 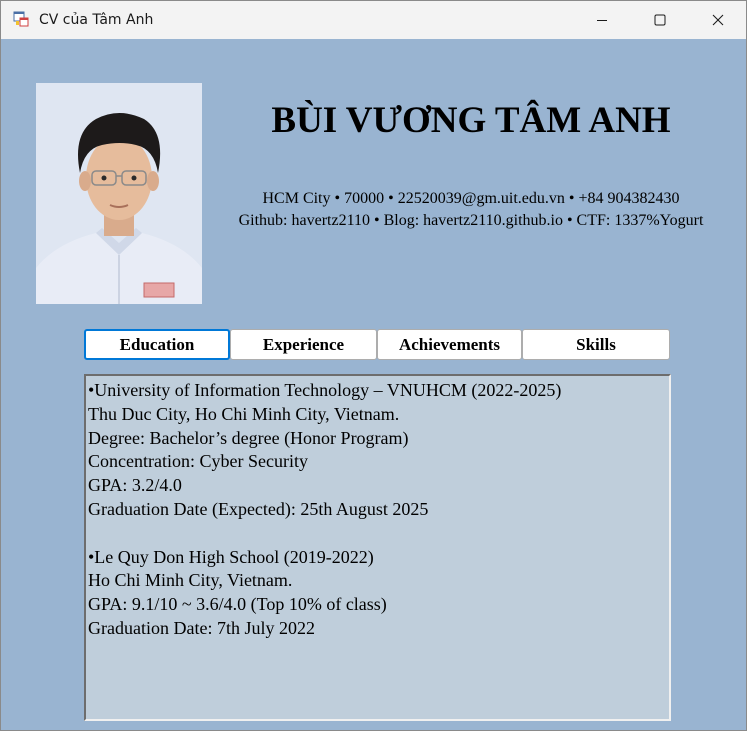 What do you see at coordinates (237, 604) in the screenshot?
I see `education-line: GPA: 9.1/10 ~ 3.6/4.0 (Top 10% of class)` at bounding box center [237, 604].